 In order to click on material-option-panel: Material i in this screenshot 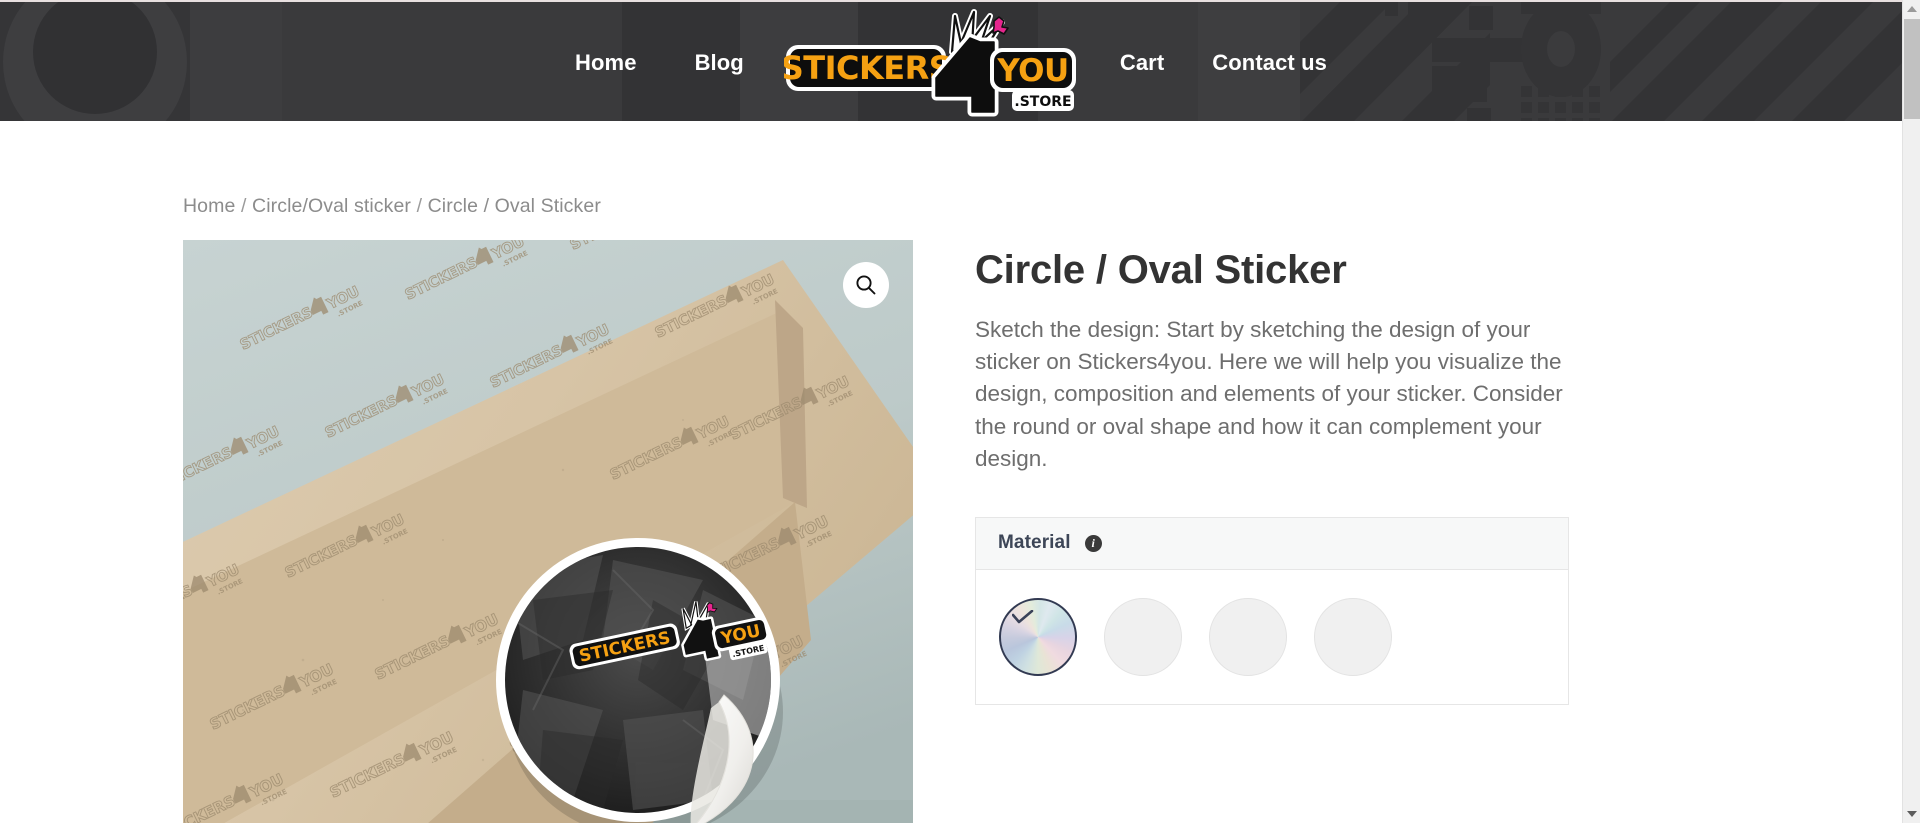, I will do `click(1272, 610)`.